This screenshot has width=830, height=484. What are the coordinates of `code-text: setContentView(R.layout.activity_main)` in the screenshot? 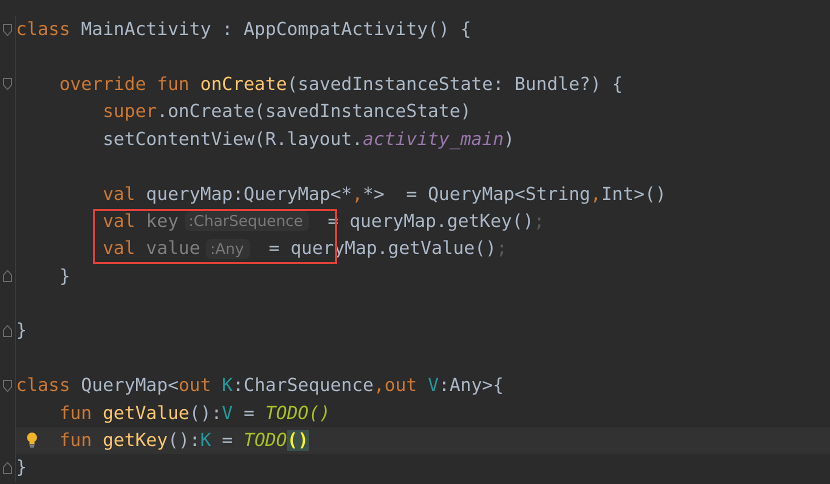 It's located at (308, 139).